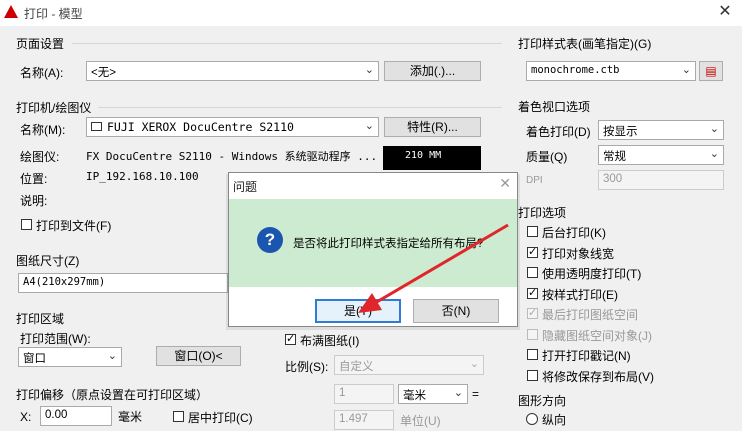 The height and width of the screenshot is (431, 742). I want to click on plot-style-table-dropdown: monochrome.ctb ⌄, so click(611, 71).